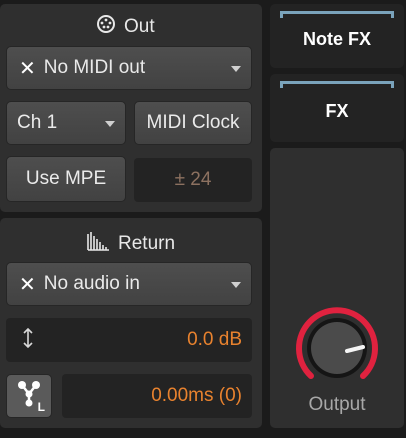 This screenshot has width=406, height=438. I want to click on midi-clock-button: MIDI Clock, so click(193, 123).